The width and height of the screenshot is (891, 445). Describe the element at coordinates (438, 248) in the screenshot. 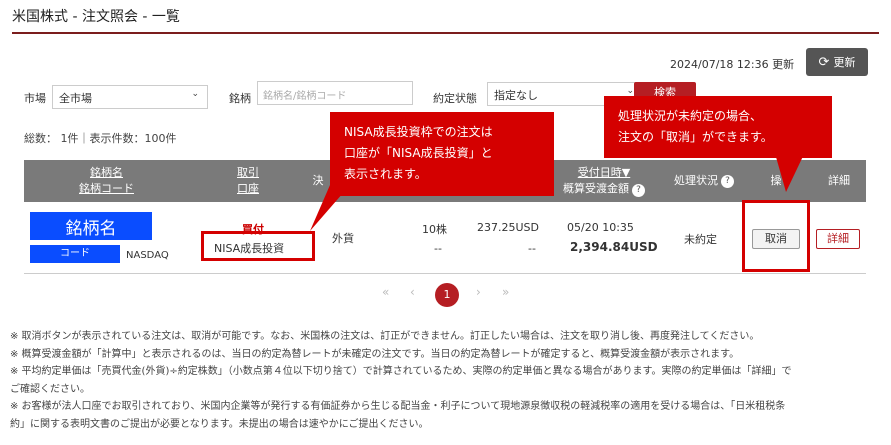

I see `executed-quantity: --` at that location.